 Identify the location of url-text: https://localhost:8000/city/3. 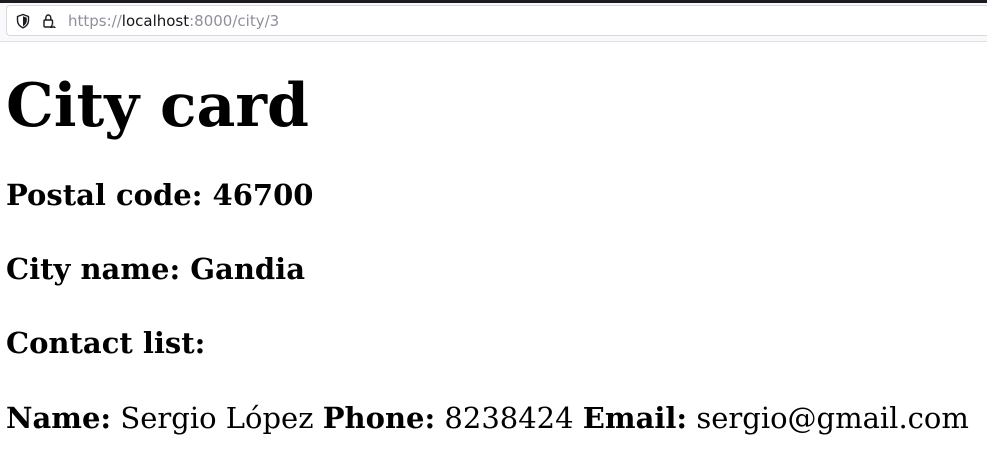
(173, 21).